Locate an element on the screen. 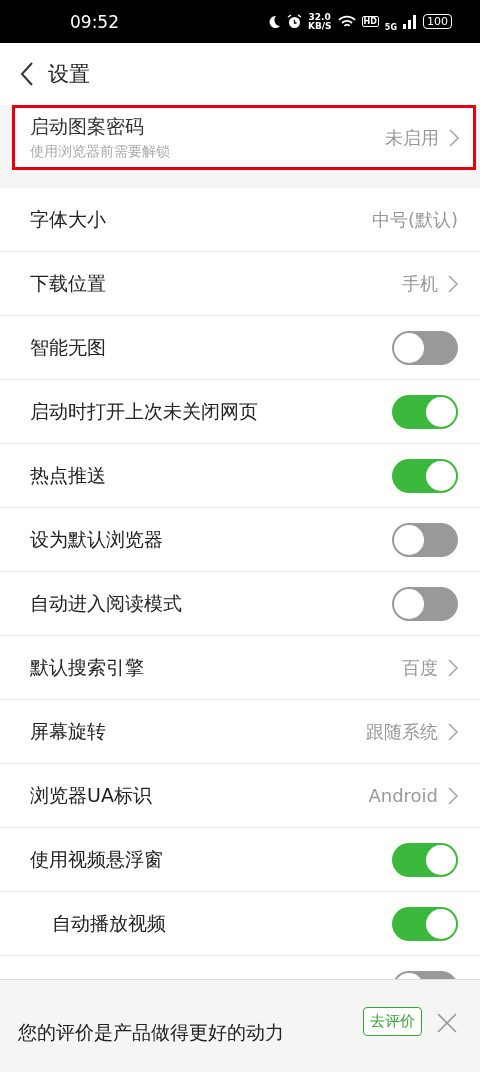  setting-label: 使用视频悬浮窗 is located at coordinates (97, 859).